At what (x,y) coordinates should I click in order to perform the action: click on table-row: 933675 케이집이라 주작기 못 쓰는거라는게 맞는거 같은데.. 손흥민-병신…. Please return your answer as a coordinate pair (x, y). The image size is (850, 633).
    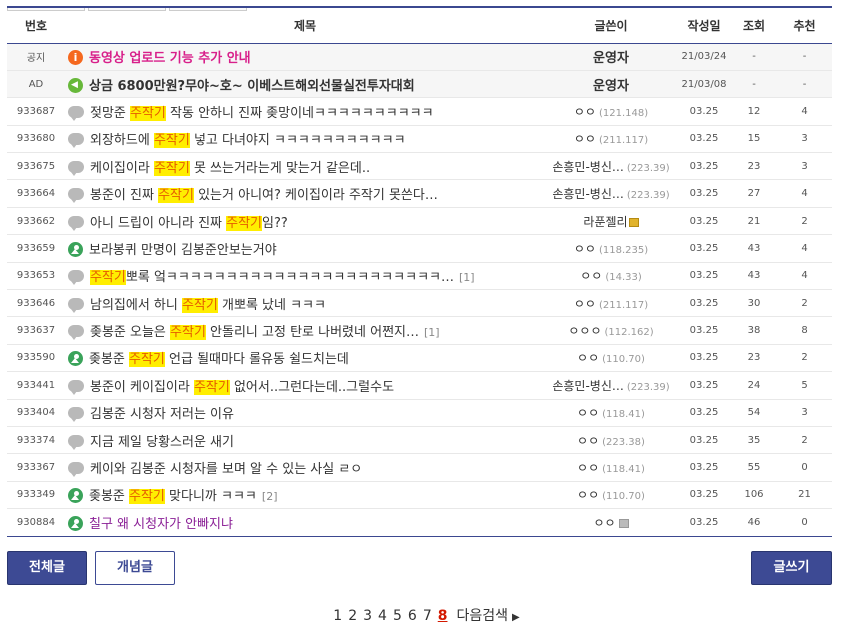
    Looking at the image, I should click on (419, 166).